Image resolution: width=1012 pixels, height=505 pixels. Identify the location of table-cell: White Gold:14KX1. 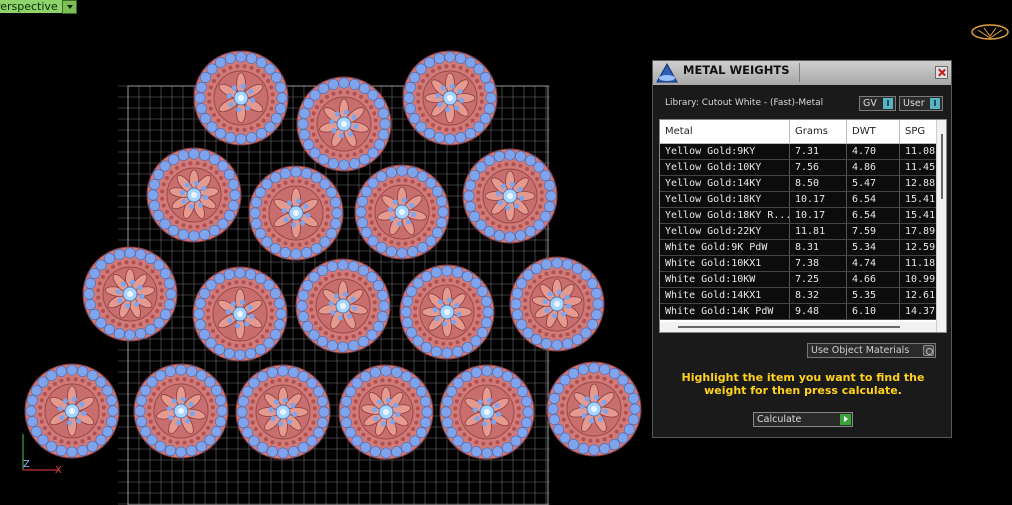
(725, 295).